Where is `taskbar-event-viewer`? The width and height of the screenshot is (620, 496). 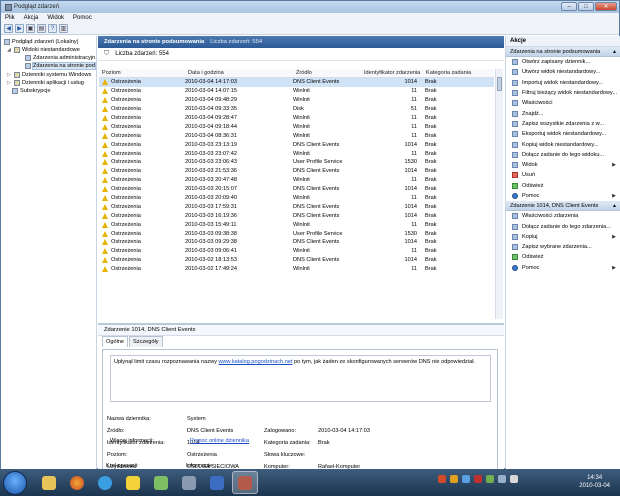 taskbar-event-viewer is located at coordinates (245, 482).